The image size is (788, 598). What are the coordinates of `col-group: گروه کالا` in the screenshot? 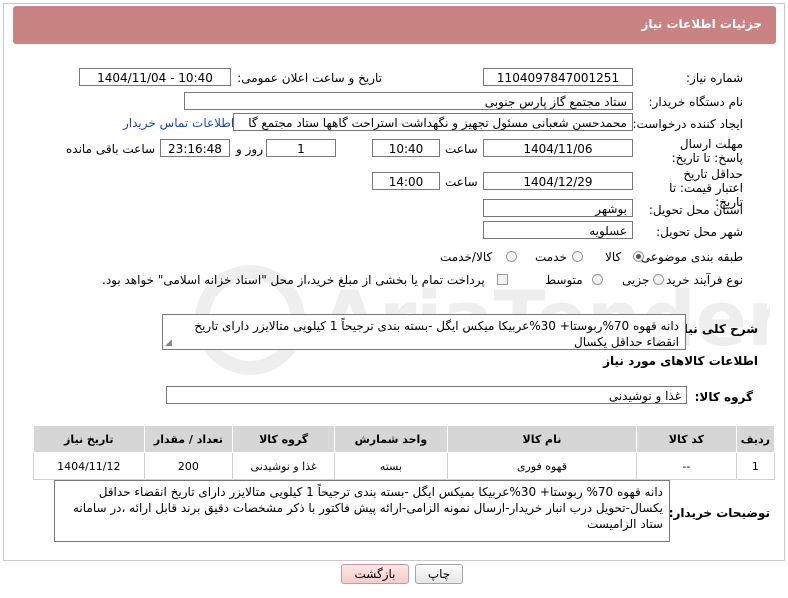 It's located at (284, 439).